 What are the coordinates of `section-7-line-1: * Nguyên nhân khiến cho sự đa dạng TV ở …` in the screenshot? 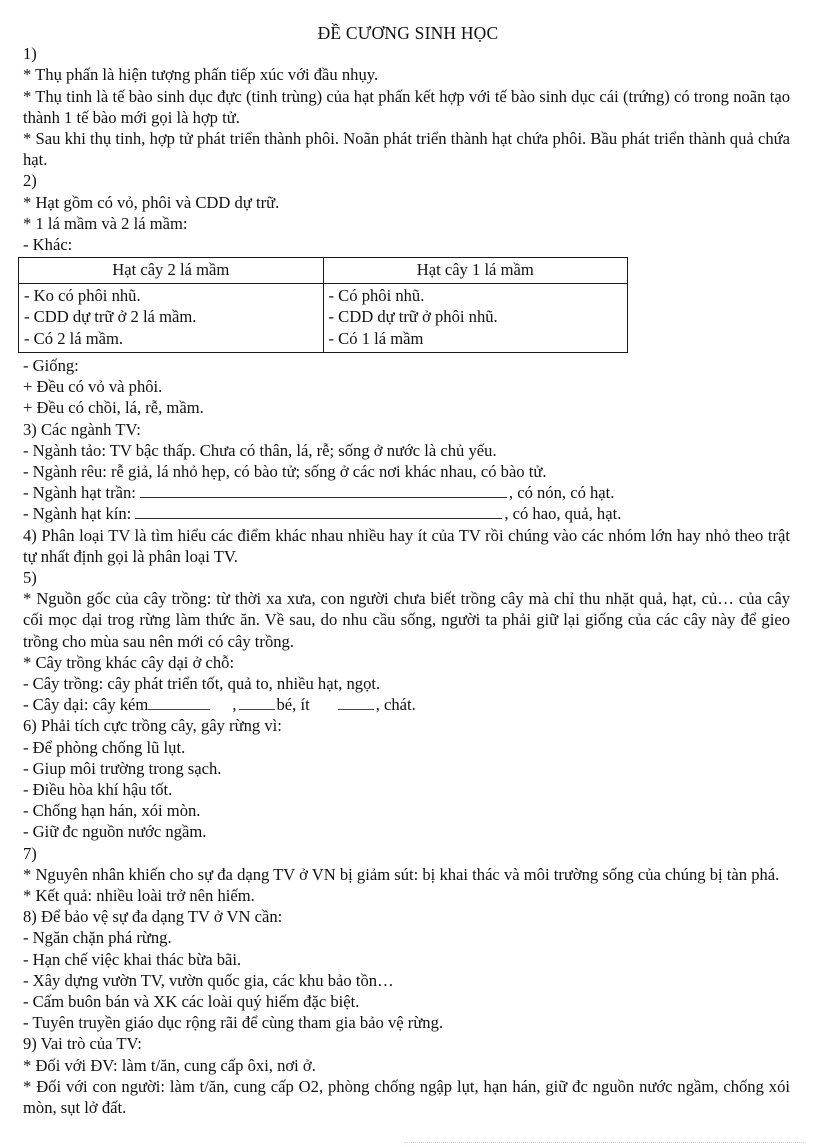 It's located at (401, 874).